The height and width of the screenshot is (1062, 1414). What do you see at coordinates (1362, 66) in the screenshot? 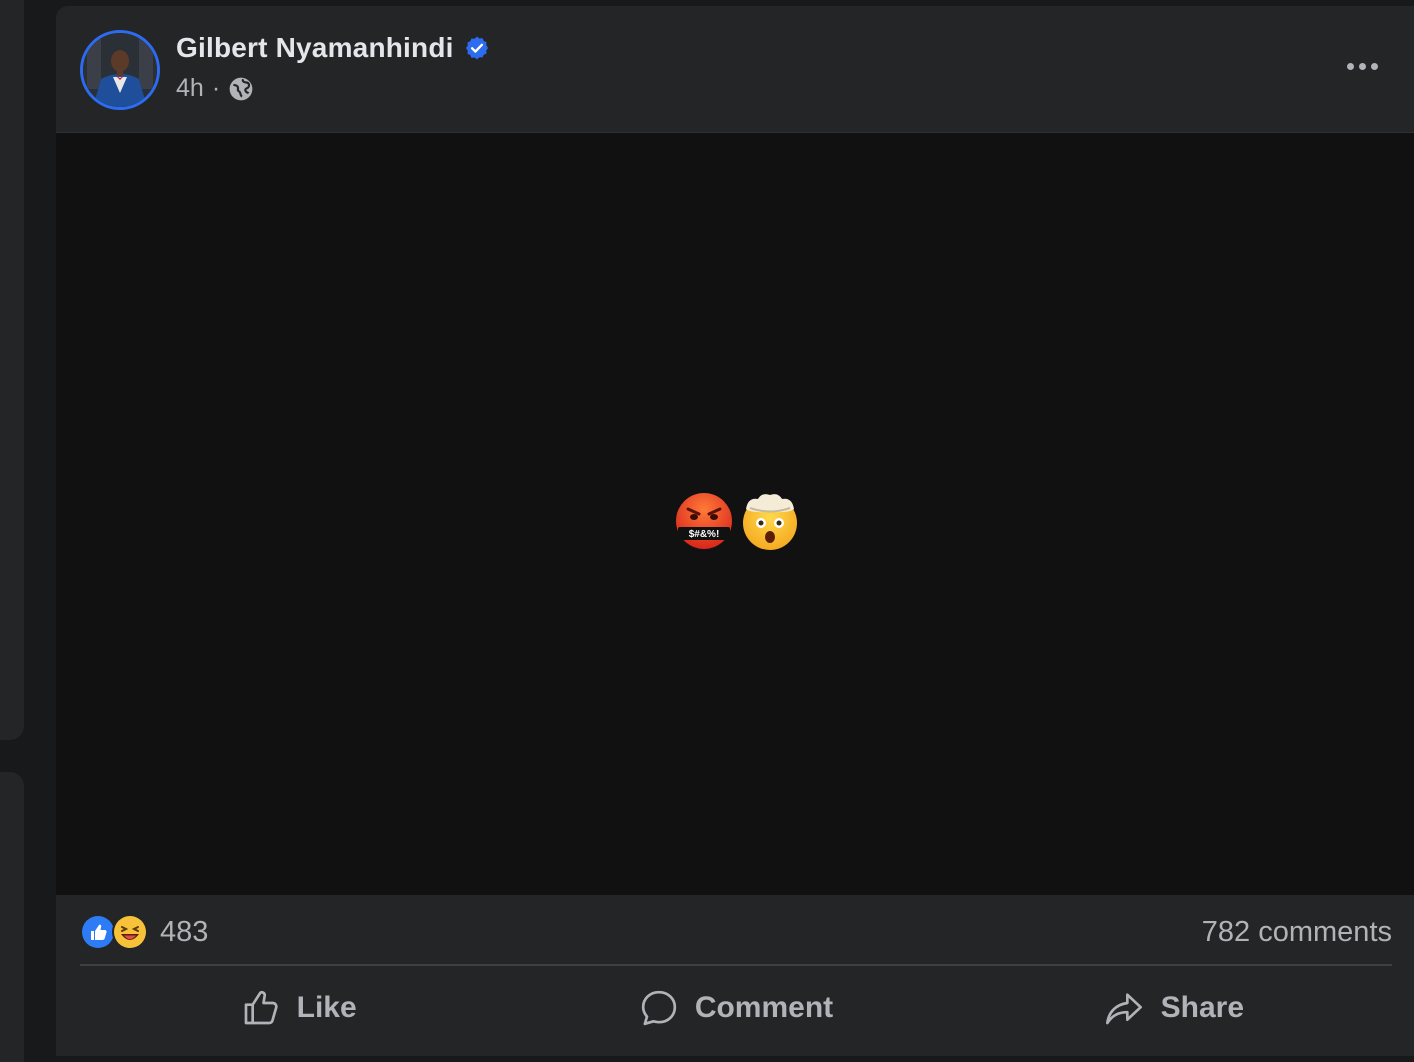
I see `more-options-icon` at bounding box center [1362, 66].